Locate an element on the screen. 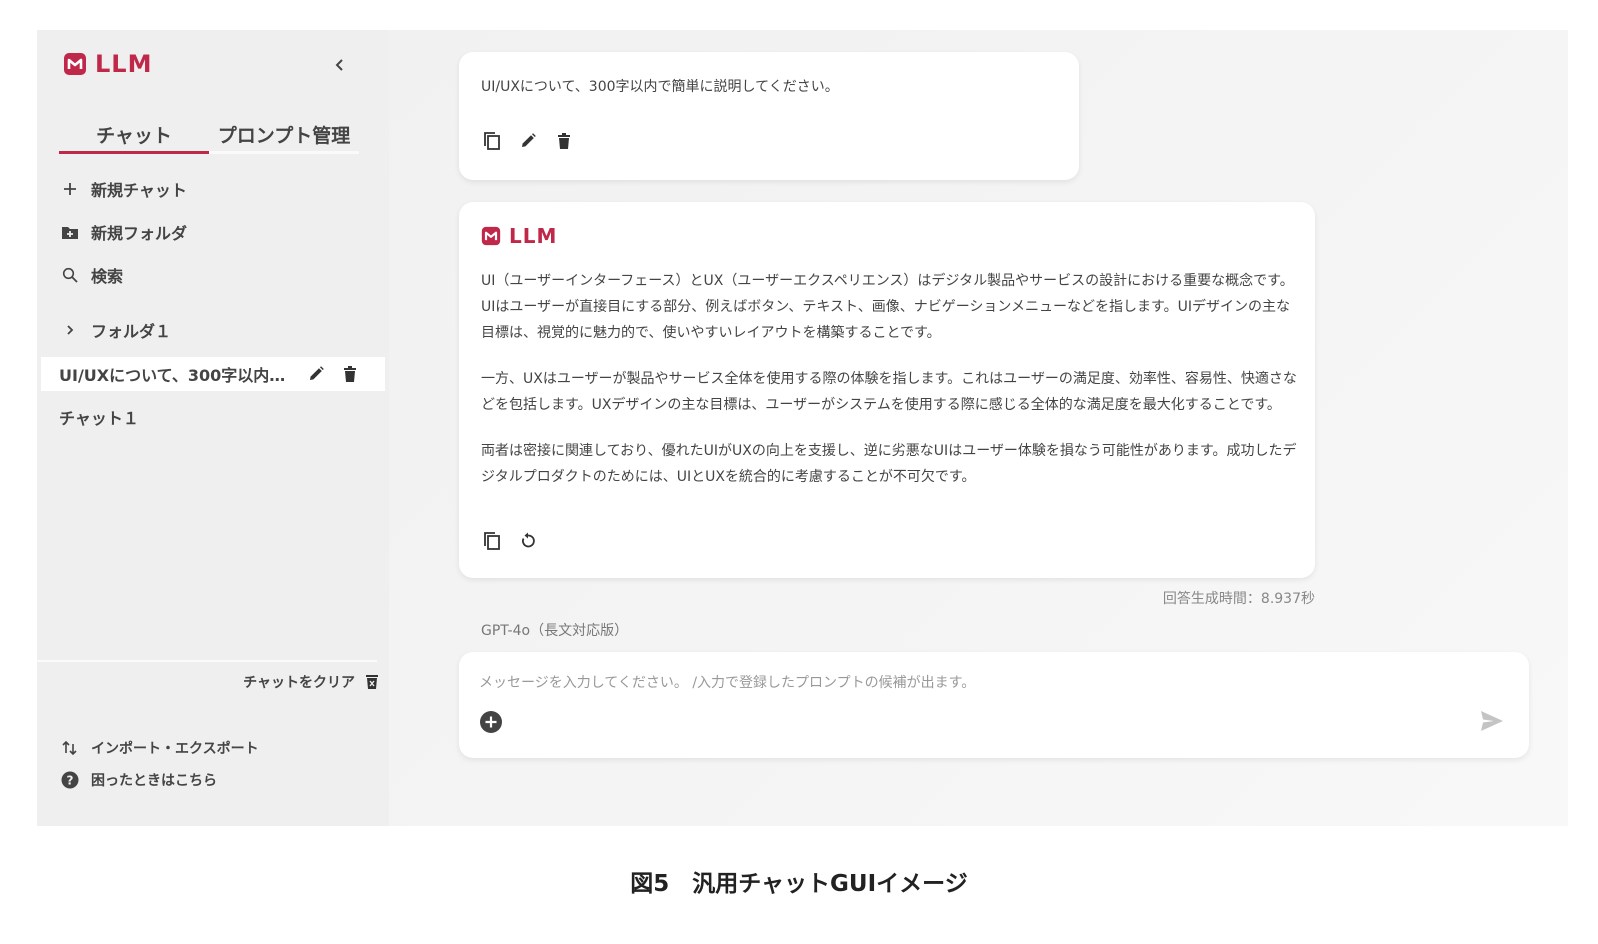 Image resolution: width=1598 pixels, height=944 pixels. new-chat-label: 新規チャット is located at coordinates (139, 190).